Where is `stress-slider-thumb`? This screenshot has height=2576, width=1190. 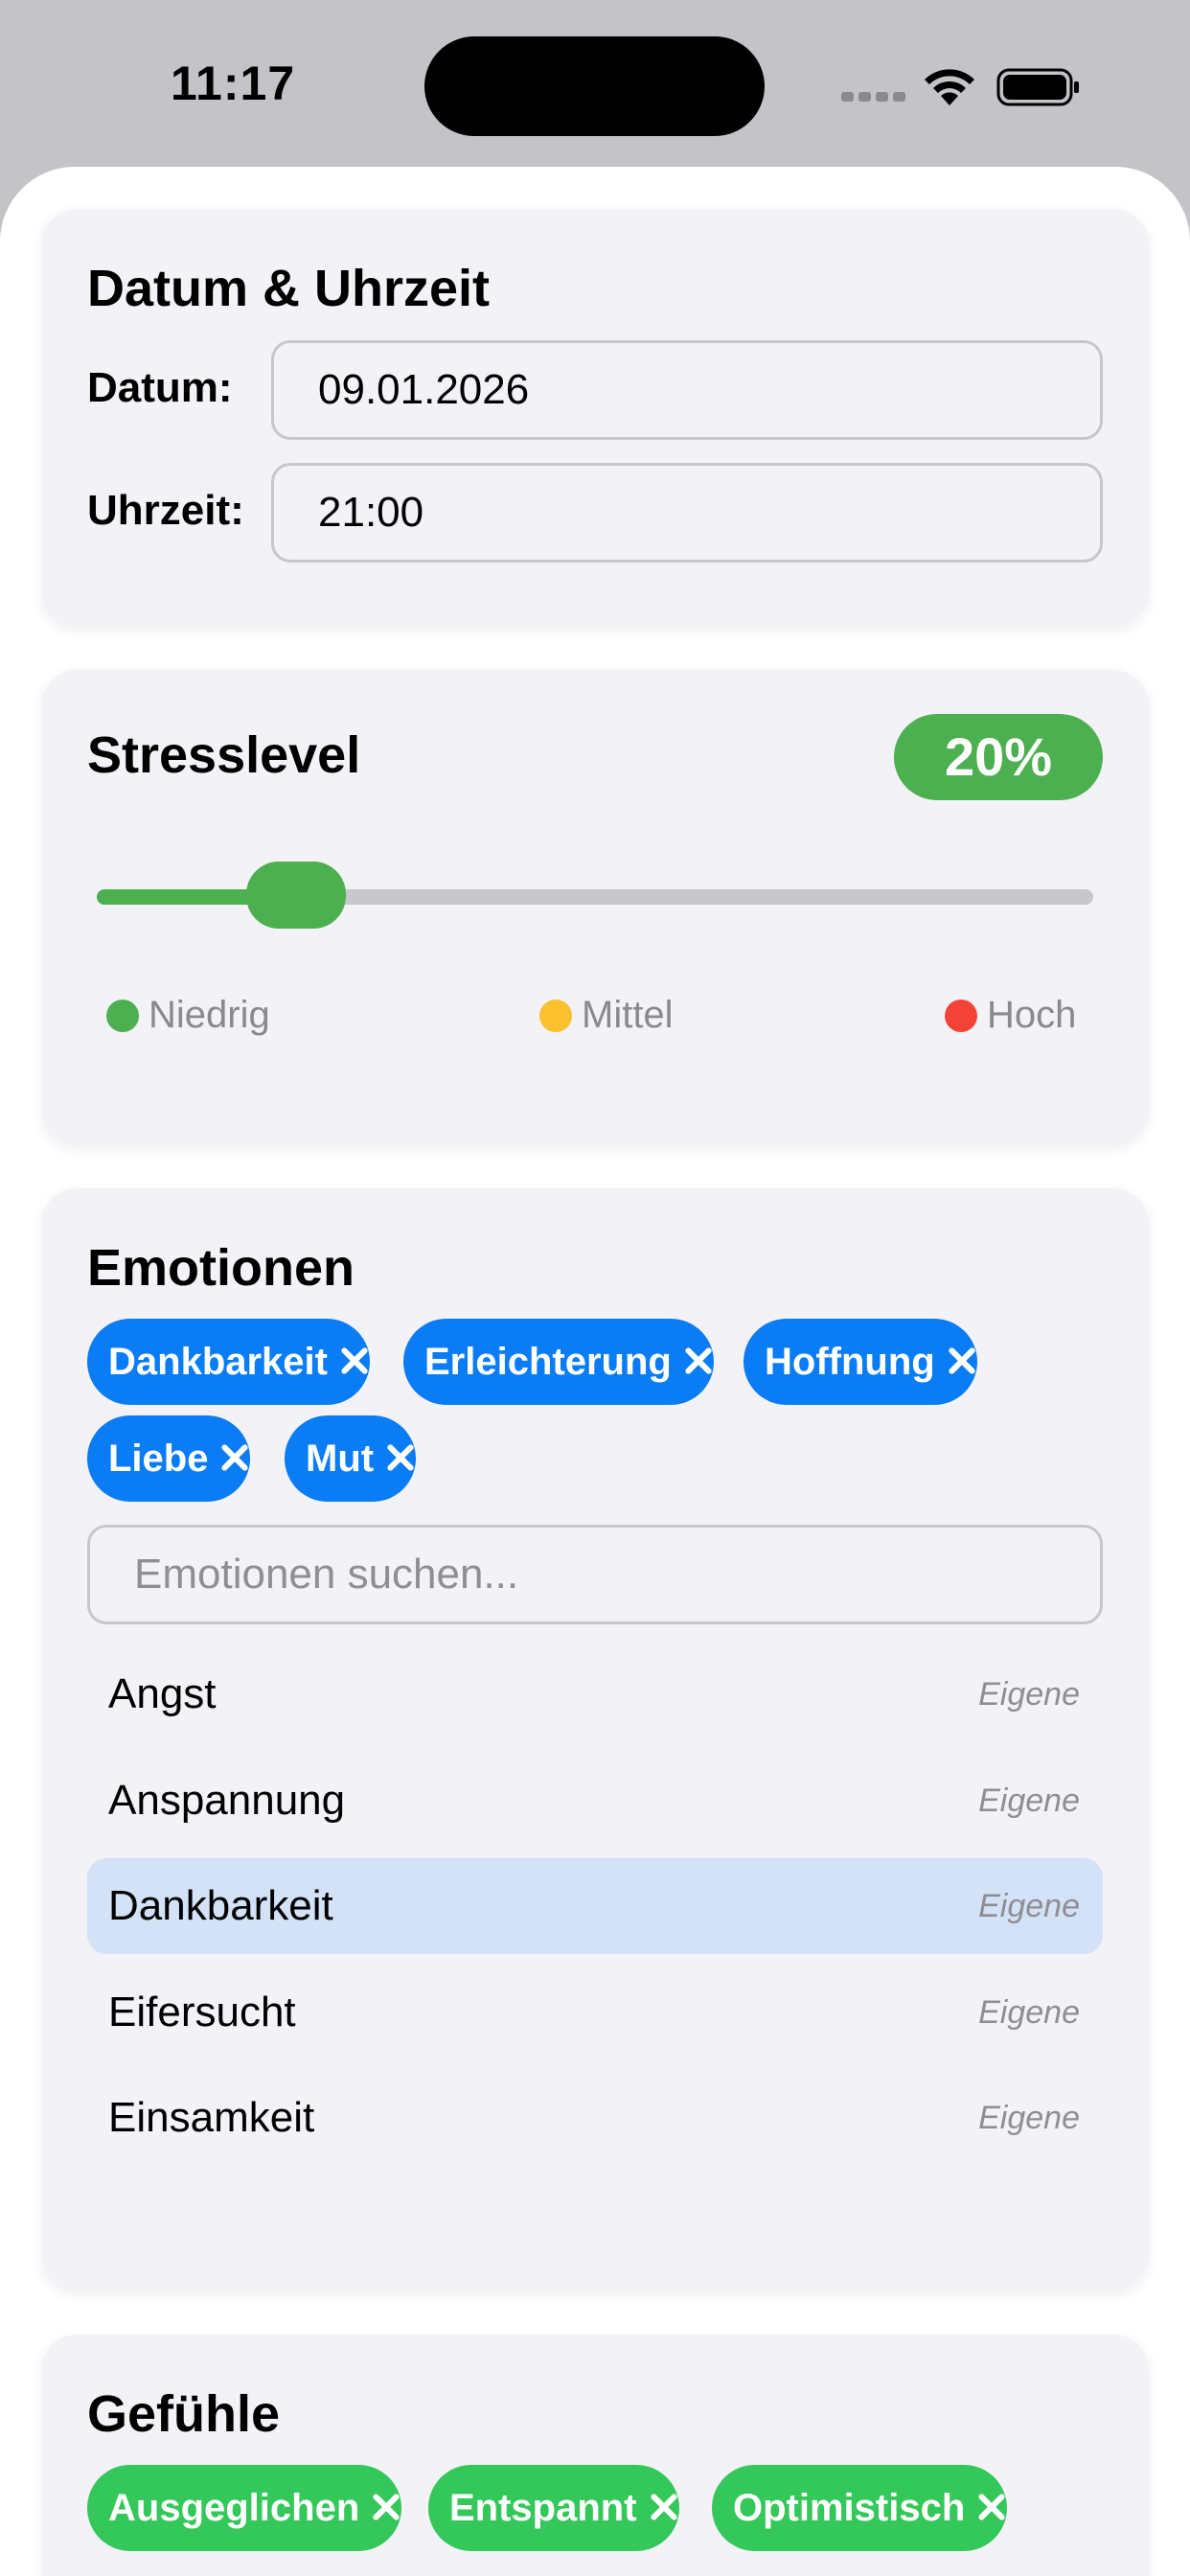
stress-slider-thumb is located at coordinates (296, 895).